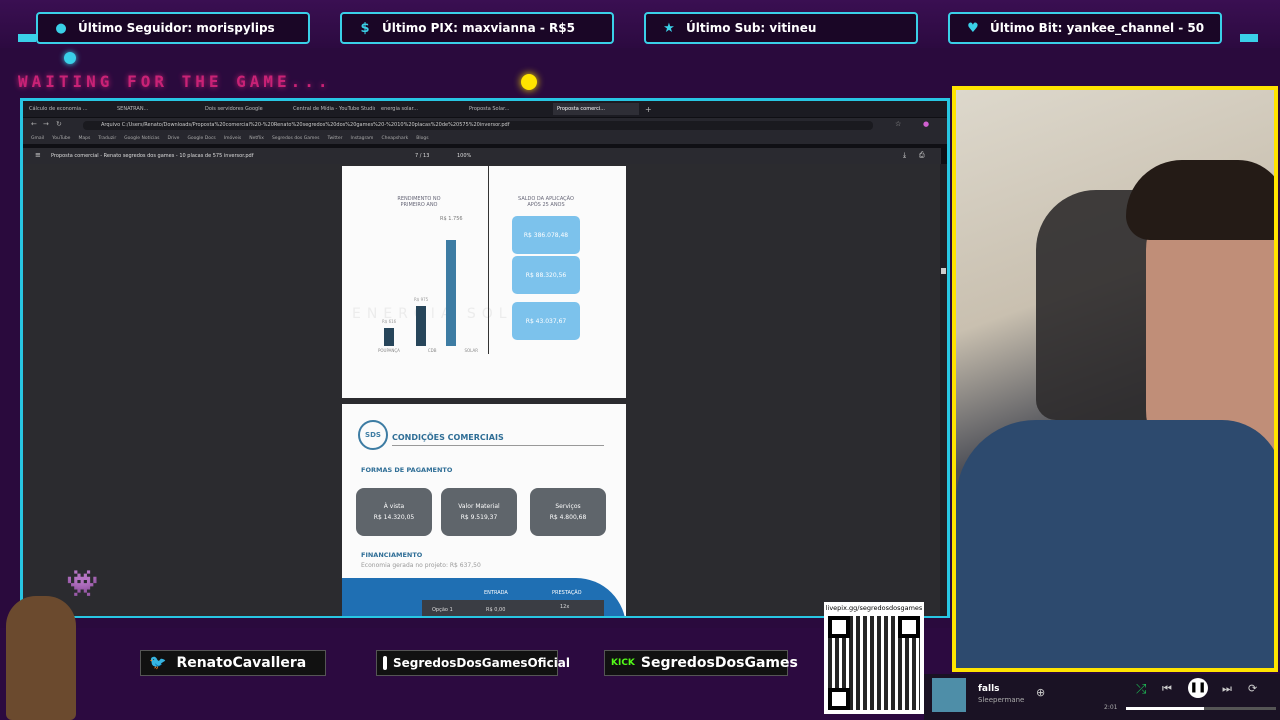 This screenshot has height=720, width=1280. Describe the element at coordinates (38, 155) in the screenshot. I see `menu-icon: ≡` at that location.